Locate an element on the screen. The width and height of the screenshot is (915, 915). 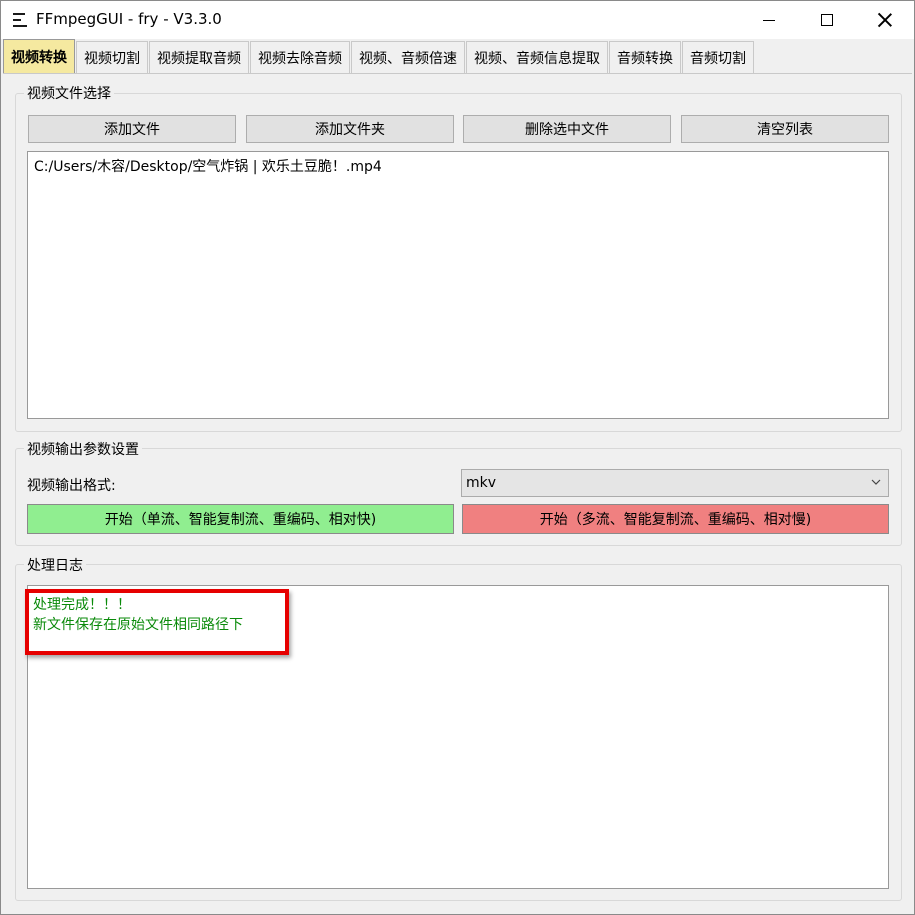
title-bar: FFmpegGUI - fry - V3.3.0 is located at coordinates (457, 20).